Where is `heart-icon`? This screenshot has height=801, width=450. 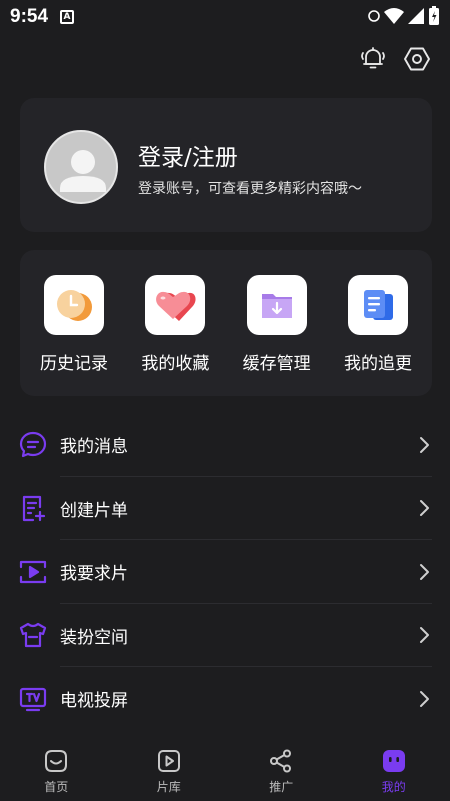 heart-icon is located at coordinates (175, 305).